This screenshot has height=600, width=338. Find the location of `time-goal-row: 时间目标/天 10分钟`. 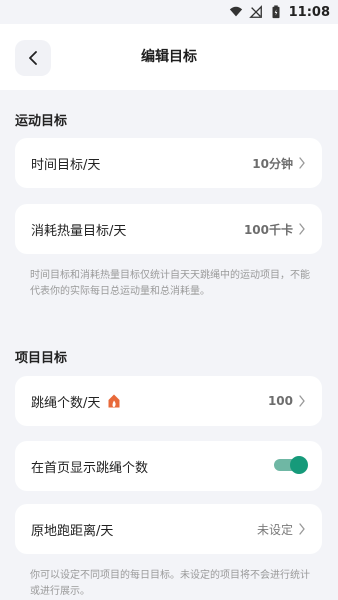

time-goal-row: 时间目标/天 10分钟 is located at coordinates (168, 163).